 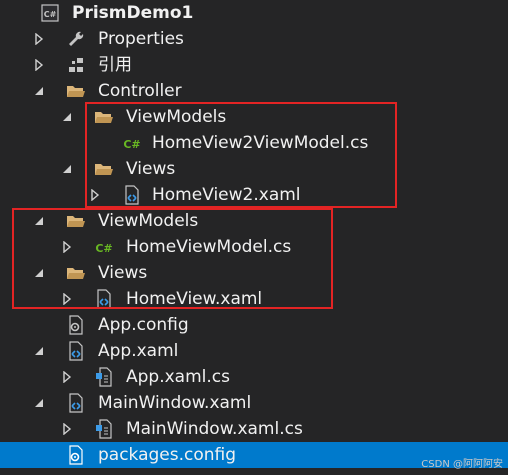 I want to click on tree-item-controller-folder: Controller, so click(x=254, y=91).